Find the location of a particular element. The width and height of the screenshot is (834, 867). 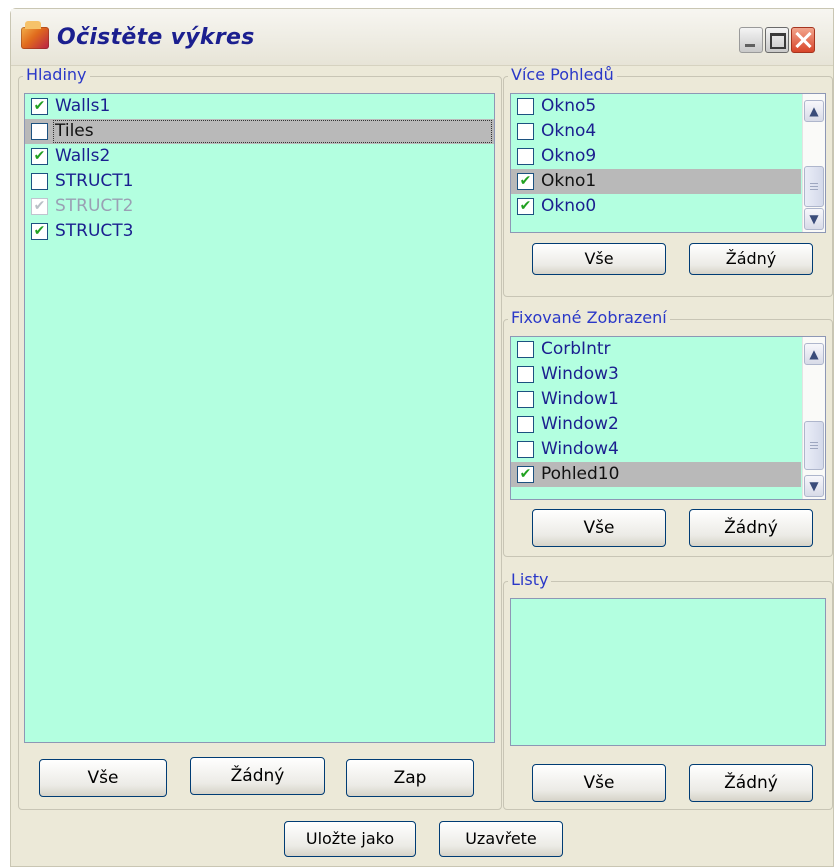

list-item-label: Tiles is located at coordinates (74, 131).